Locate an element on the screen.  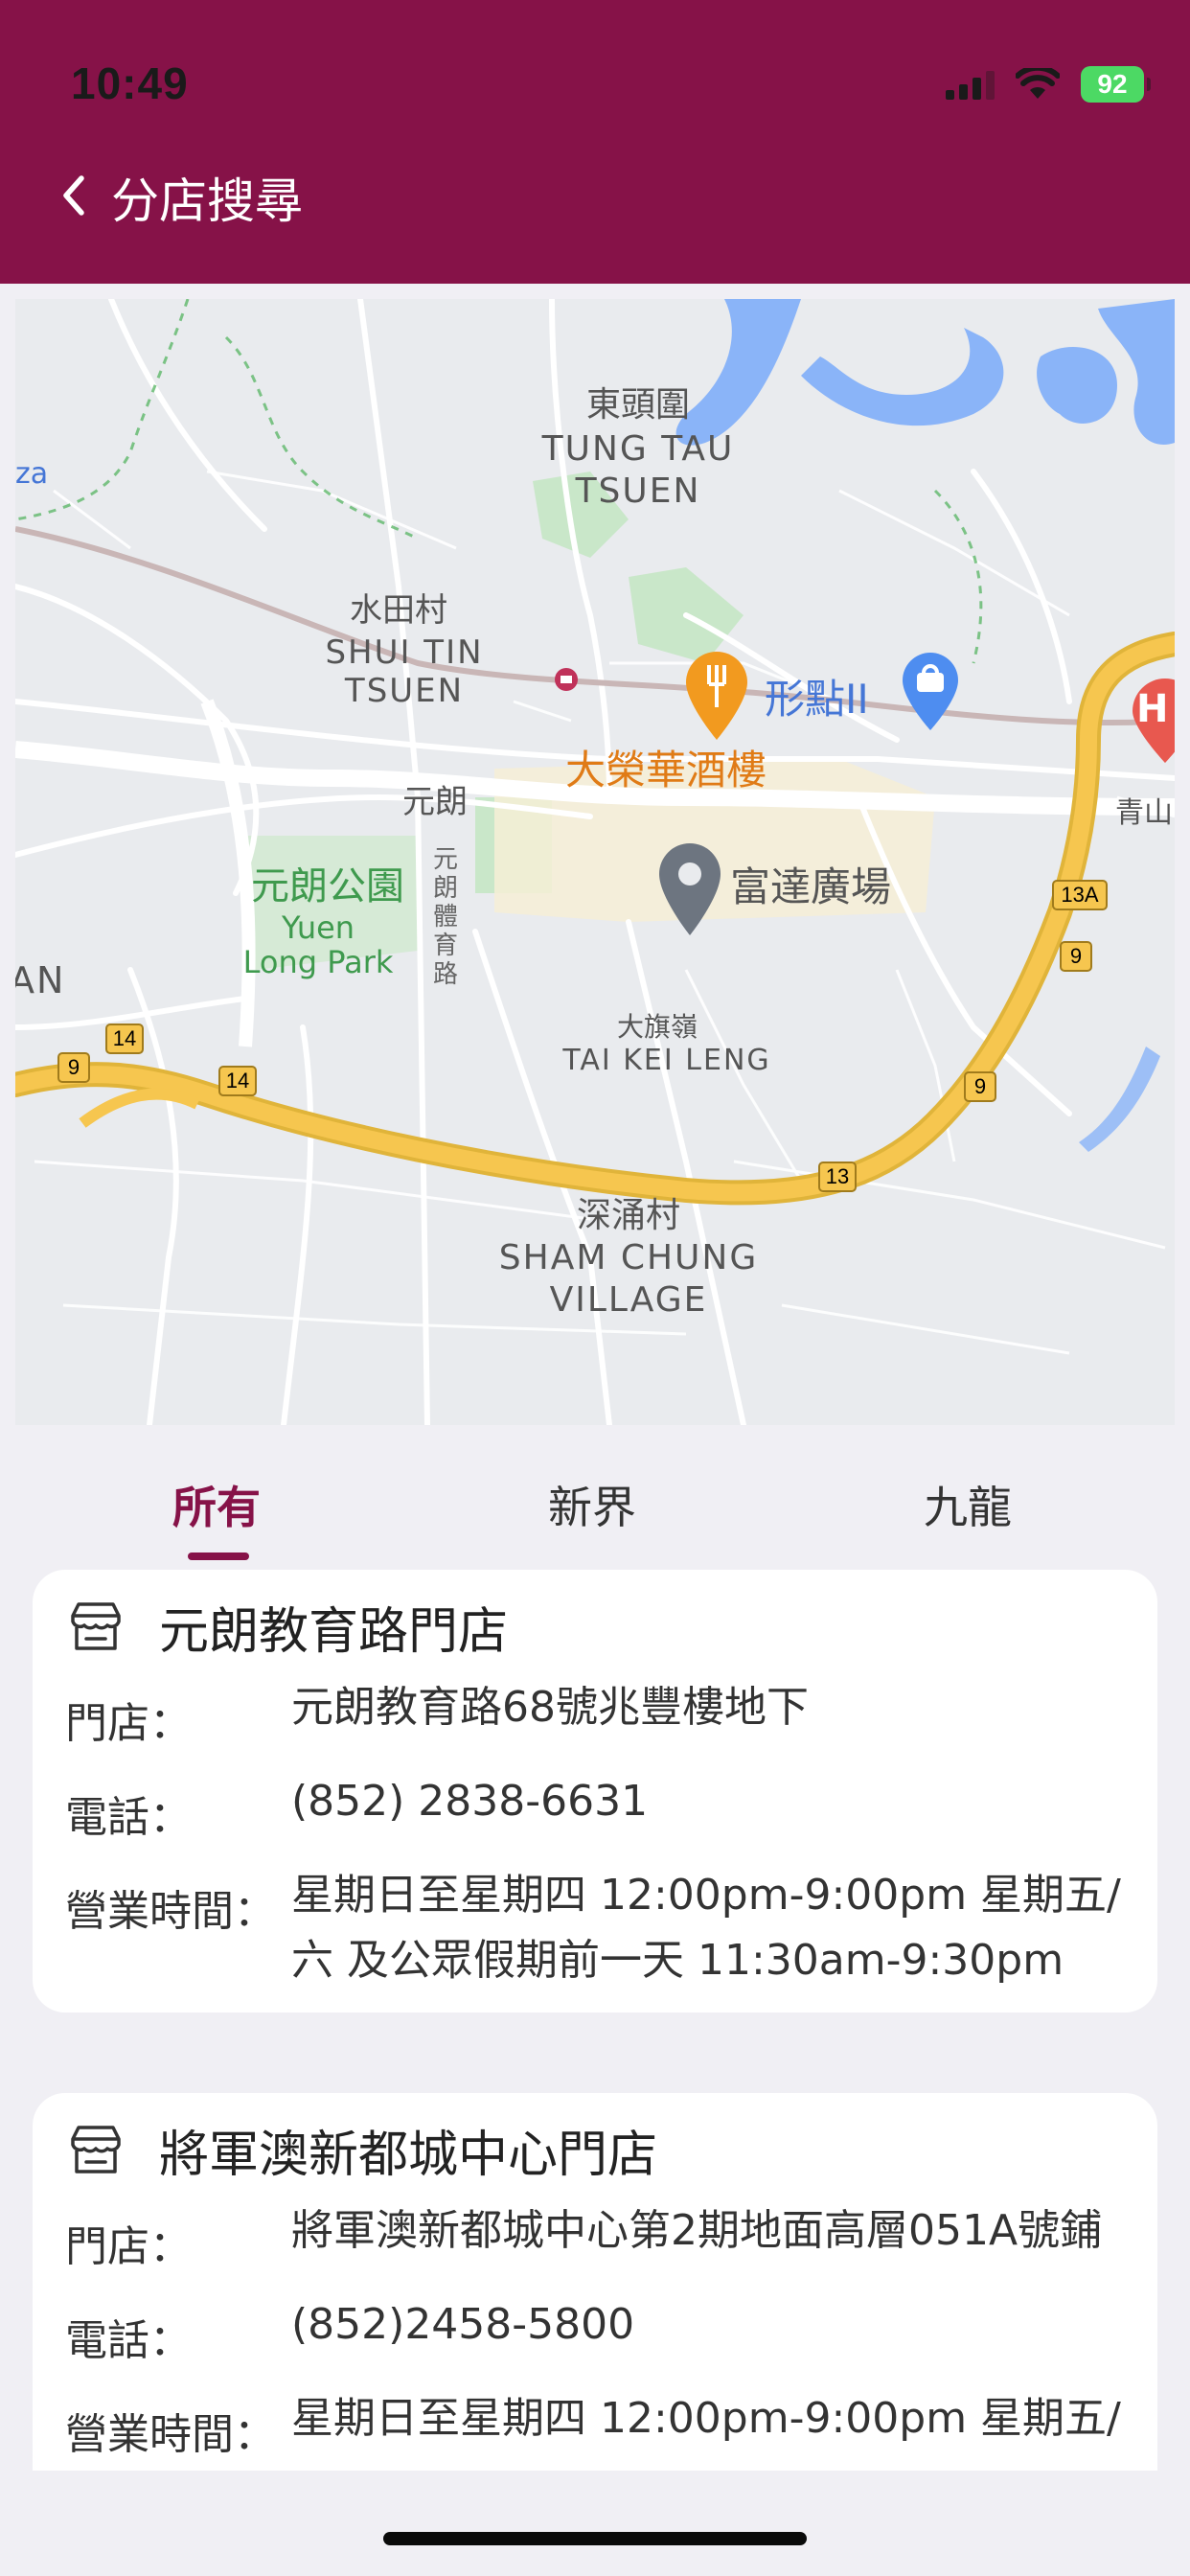
store-name: 元朗教育路門店 is located at coordinates (334, 1632).